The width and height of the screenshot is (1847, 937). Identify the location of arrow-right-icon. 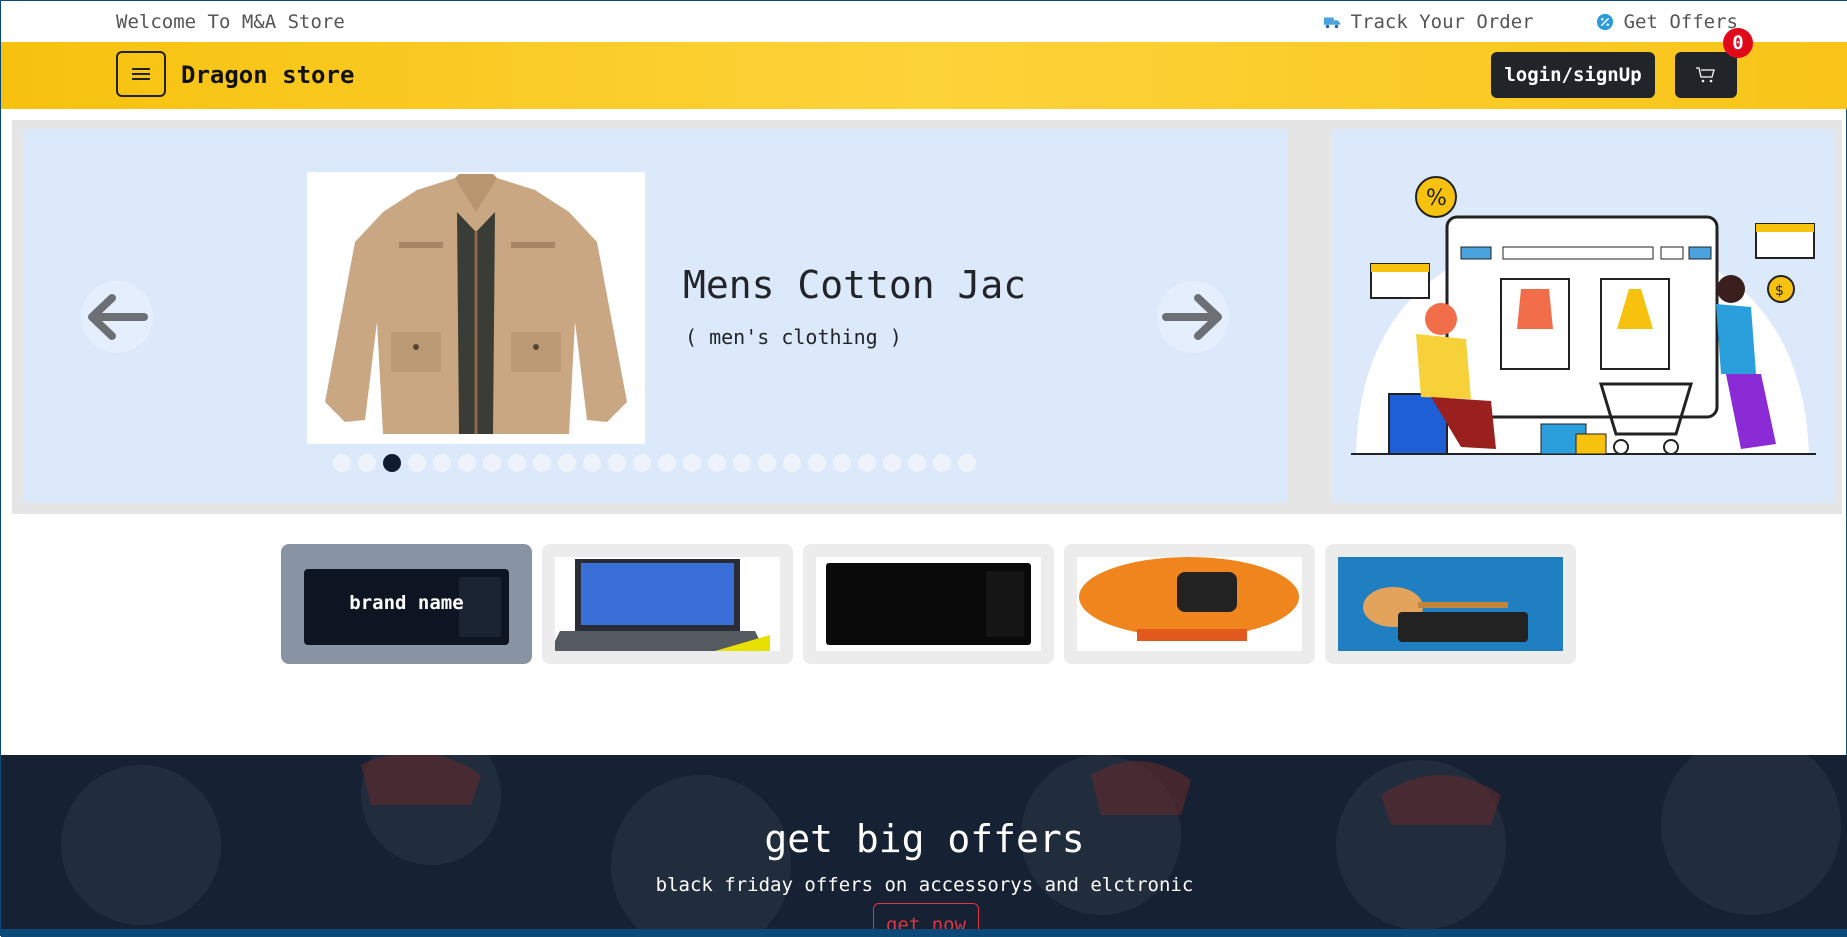
(1192, 317).